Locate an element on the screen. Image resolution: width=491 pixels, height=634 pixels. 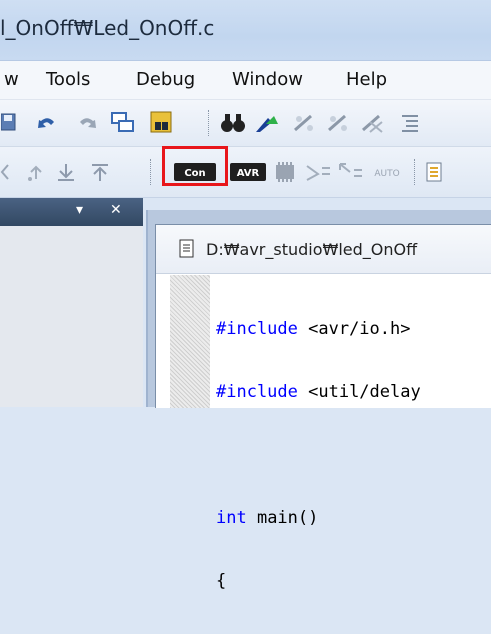
document-icon is located at coordinates (187, 249).